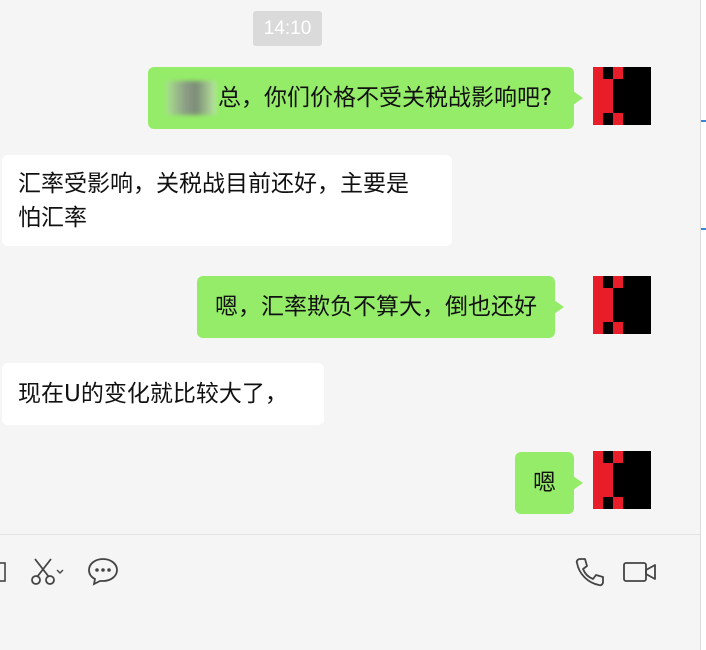 This screenshot has height=650, width=706. I want to click on message-text: 嗯, so click(544, 483).